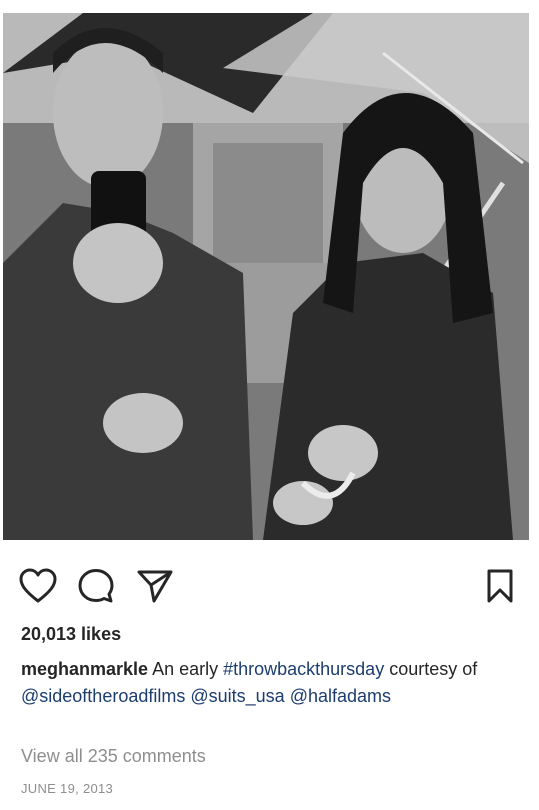 The width and height of the screenshot is (539, 810). Describe the element at coordinates (67, 788) in the screenshot. I see `post-timestamp: JUNE 19, 2013` at that location.